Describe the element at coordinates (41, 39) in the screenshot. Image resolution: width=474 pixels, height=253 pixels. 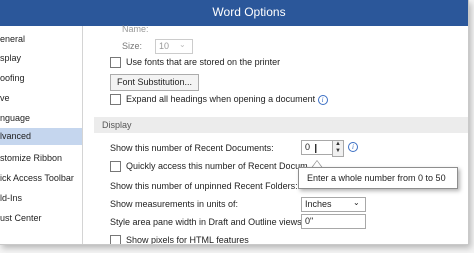
I see `sidebar-item-general: eneral` at that location.